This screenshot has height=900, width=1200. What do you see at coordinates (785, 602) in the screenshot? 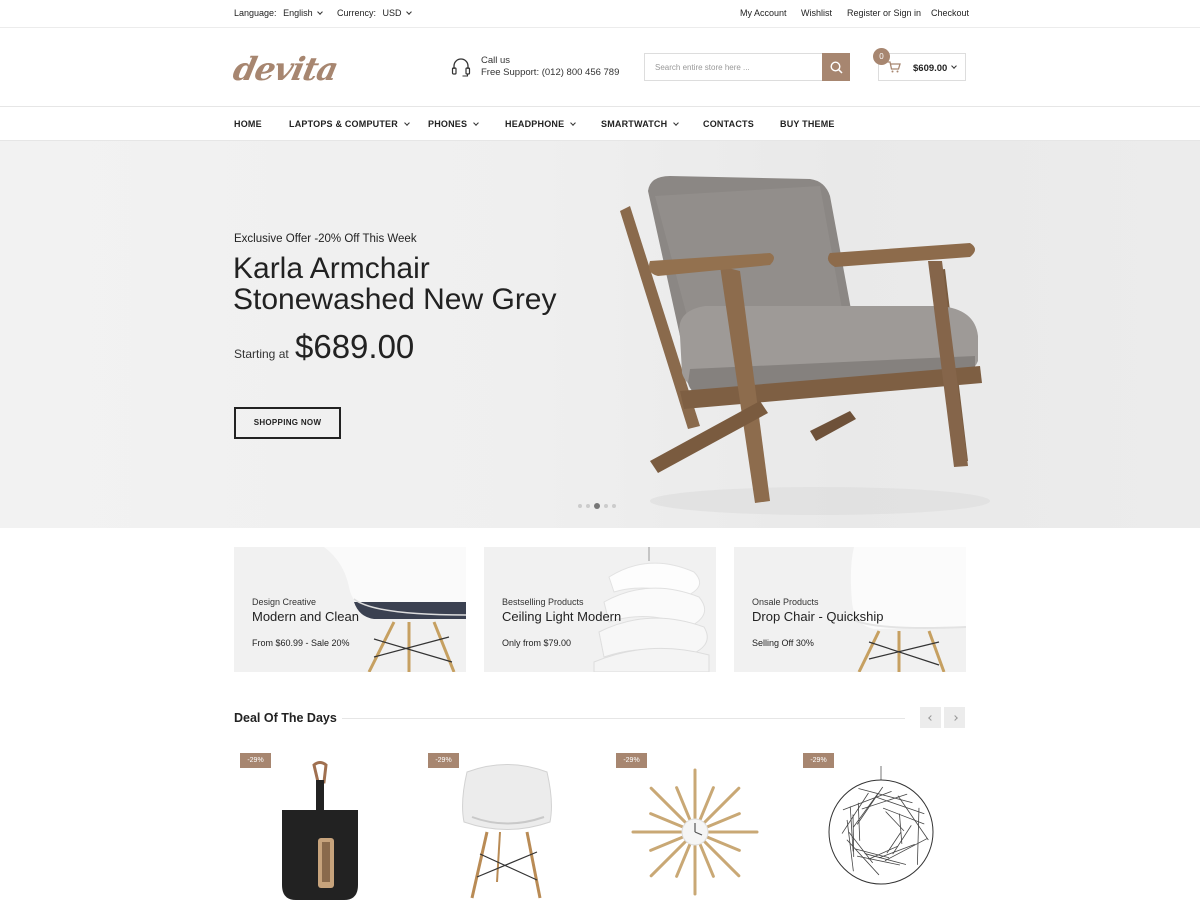
I see `banner-subtitle: Onsale Products` at bounding box center [785, 602].